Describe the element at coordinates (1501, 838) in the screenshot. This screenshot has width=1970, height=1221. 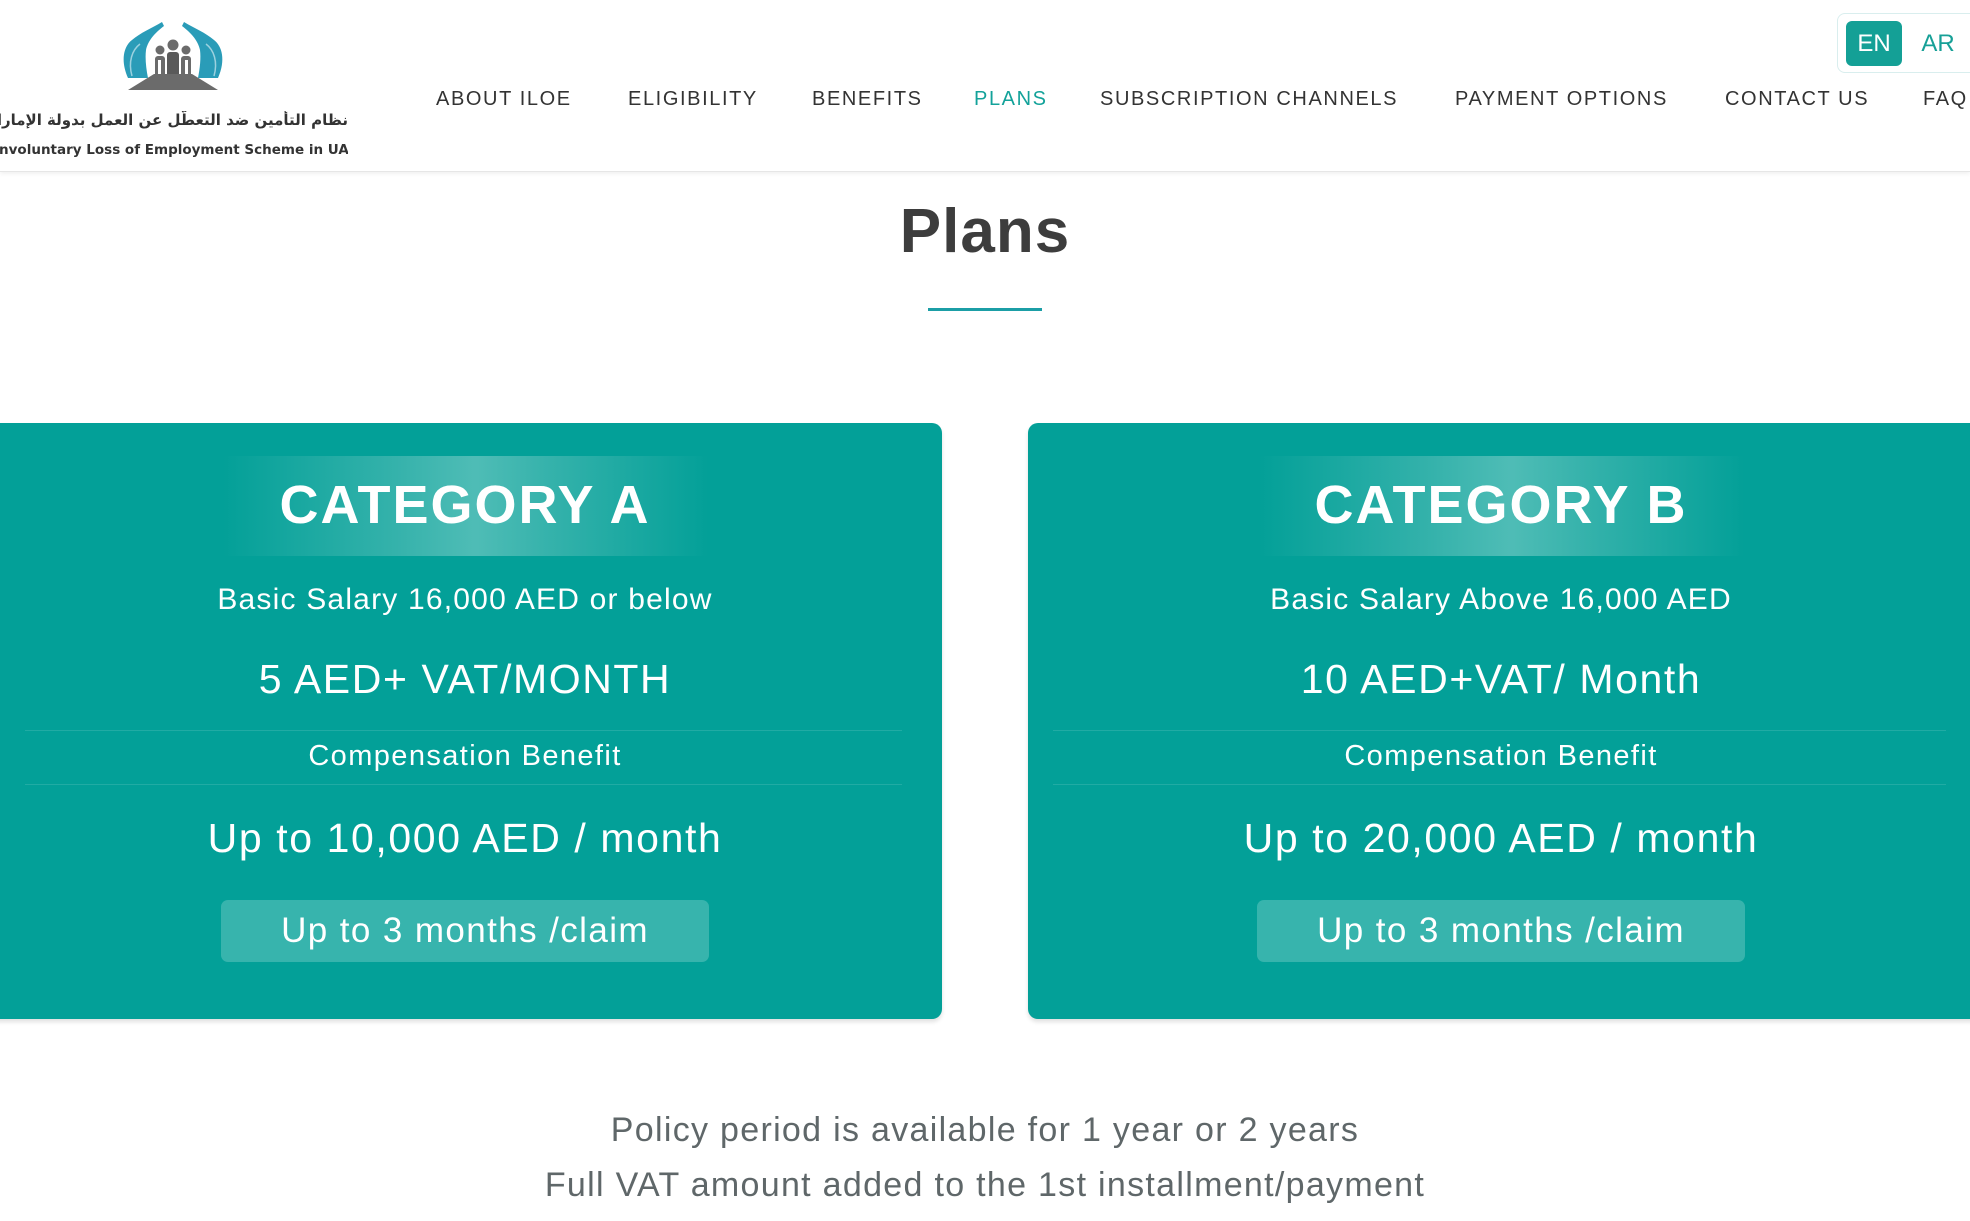
I see `plan-benefit-amount: Up to 20,000 AED / month` at that location.